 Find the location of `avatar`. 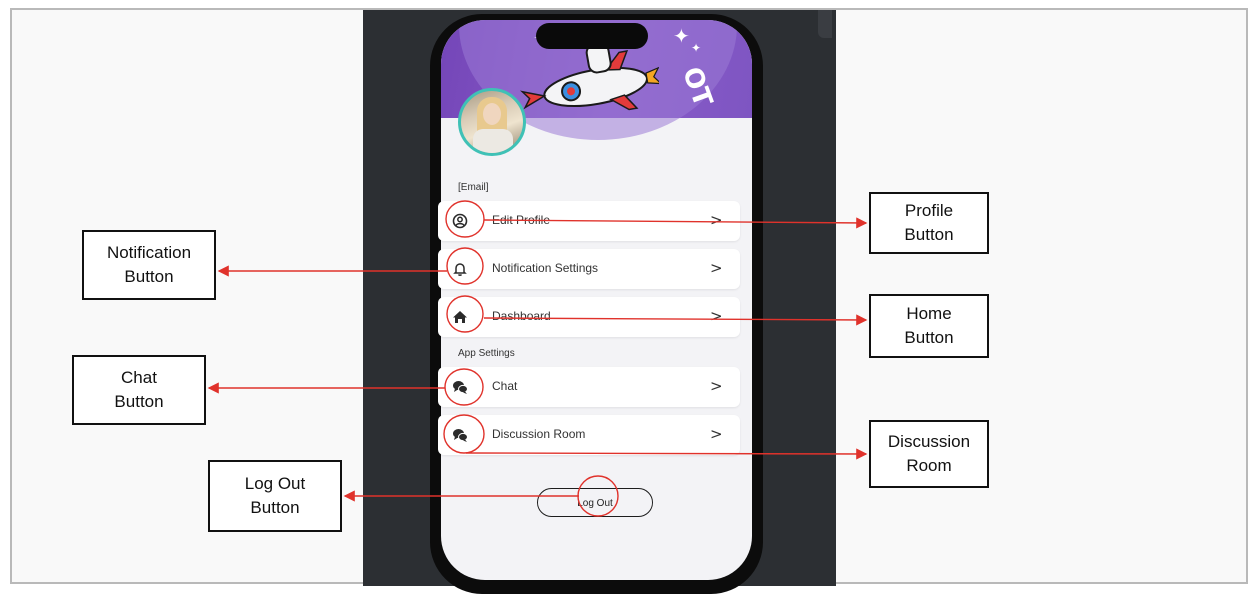

avatar is located at coordinates (492, 122).